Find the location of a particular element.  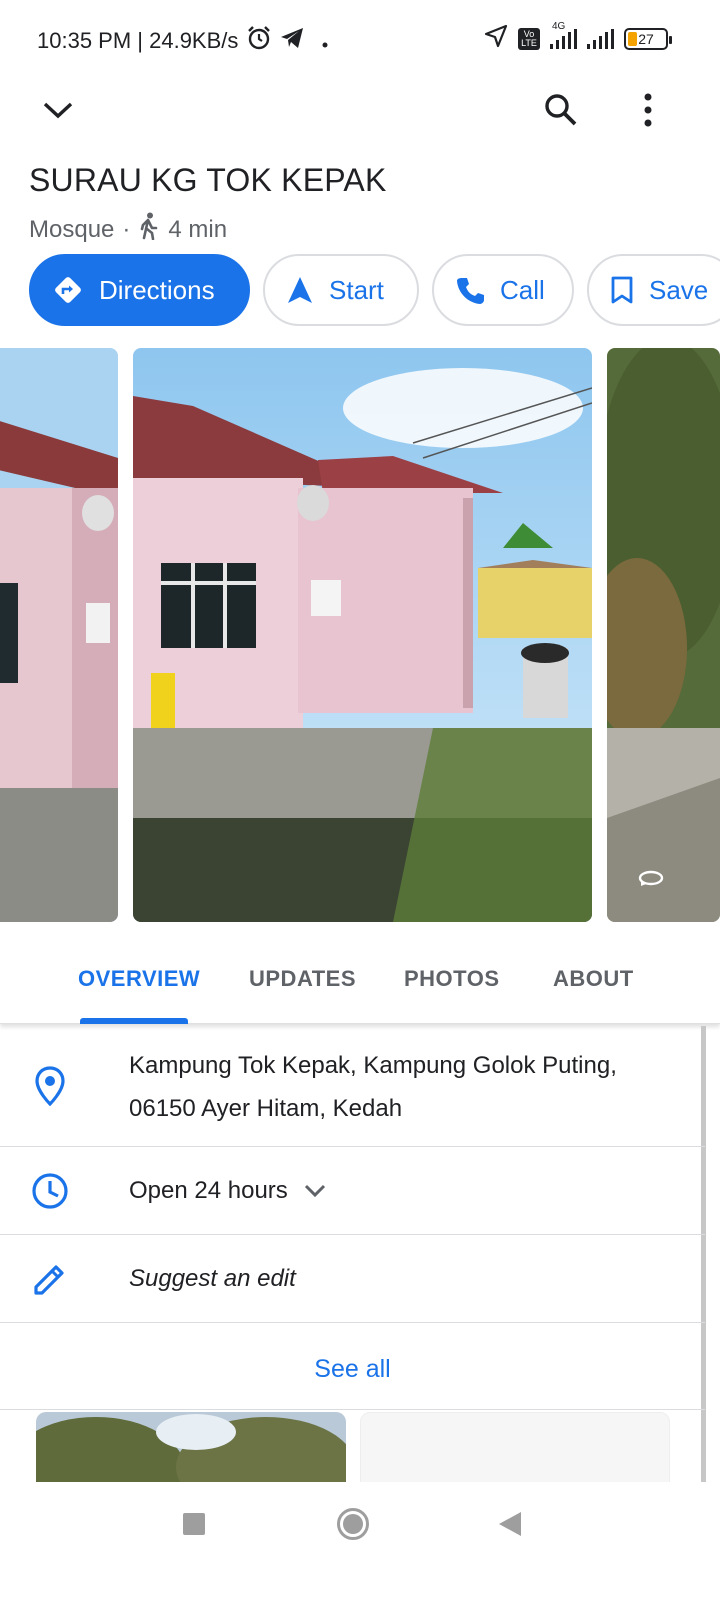

photo-thumbnail is located at coordinates (59, 635).